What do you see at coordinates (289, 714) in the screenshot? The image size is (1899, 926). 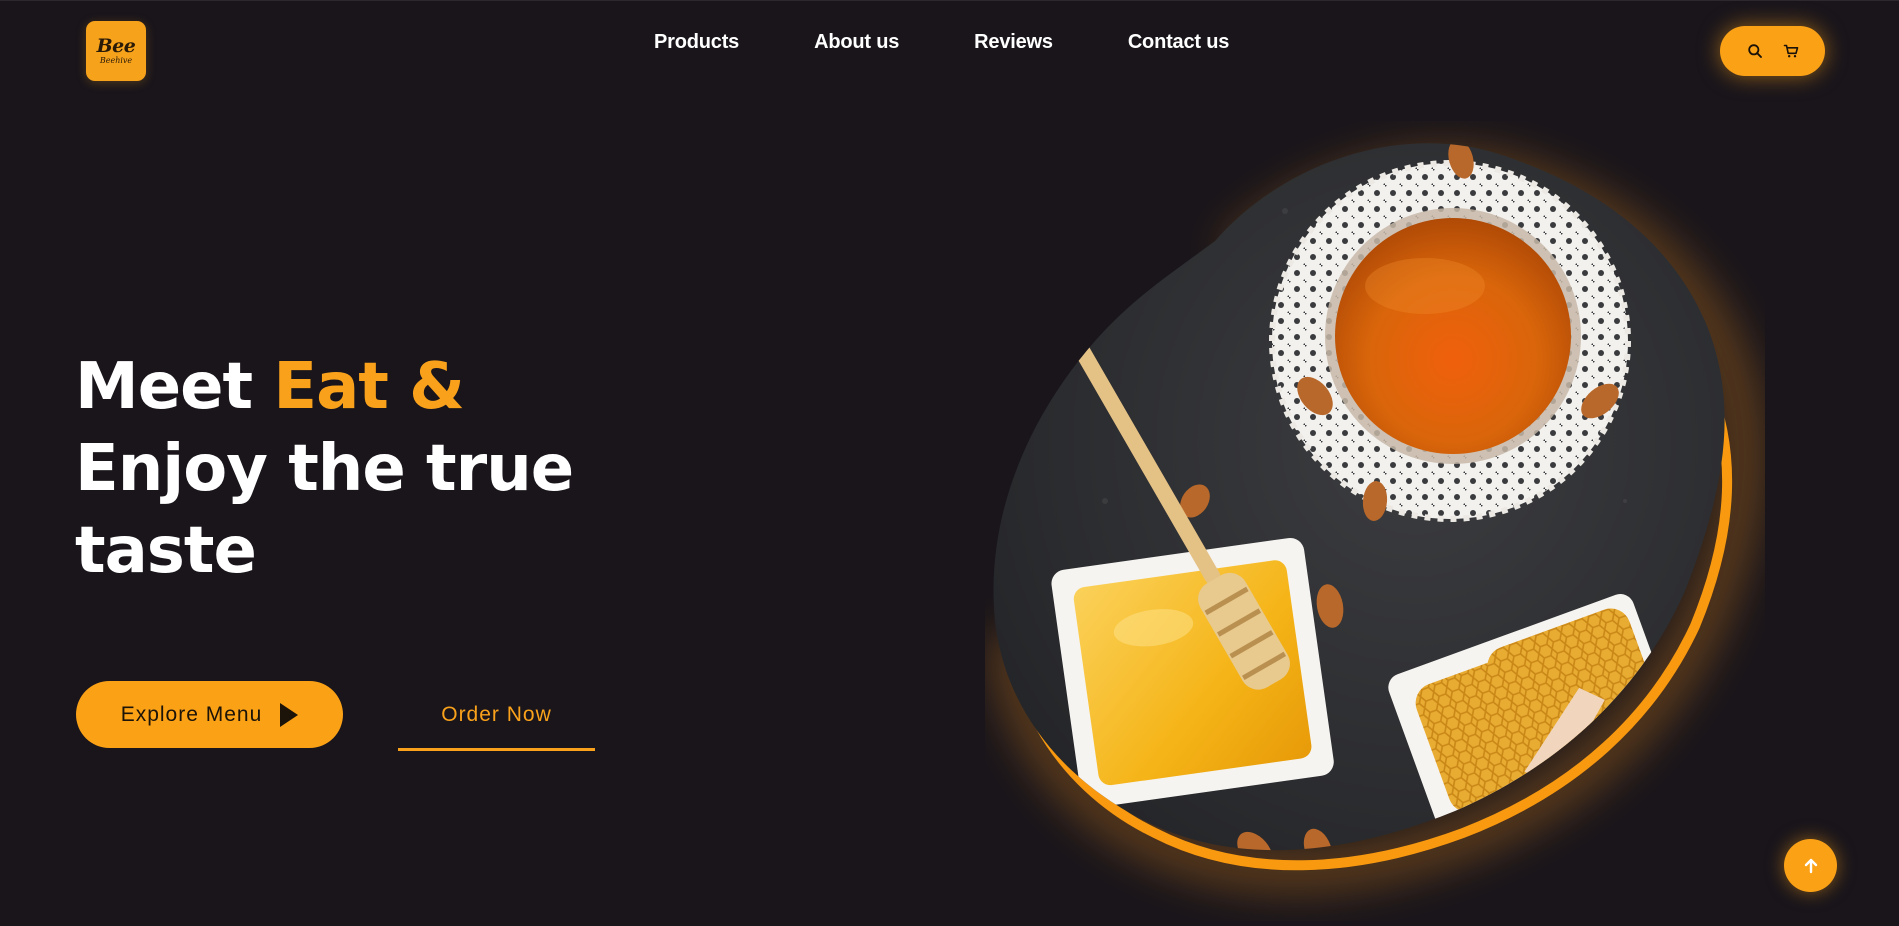 I see `play-icon` at bounding box center [289, 714].